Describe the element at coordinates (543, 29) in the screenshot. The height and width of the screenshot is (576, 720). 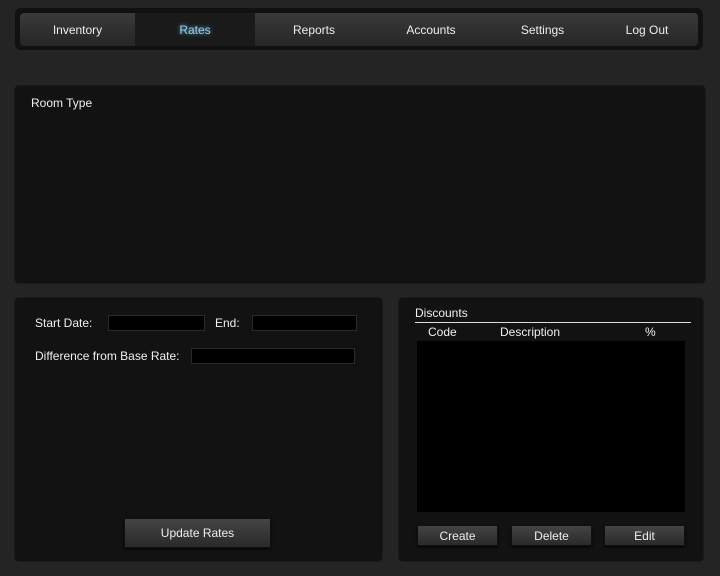
I see `tab-settings: Settings` at that location.